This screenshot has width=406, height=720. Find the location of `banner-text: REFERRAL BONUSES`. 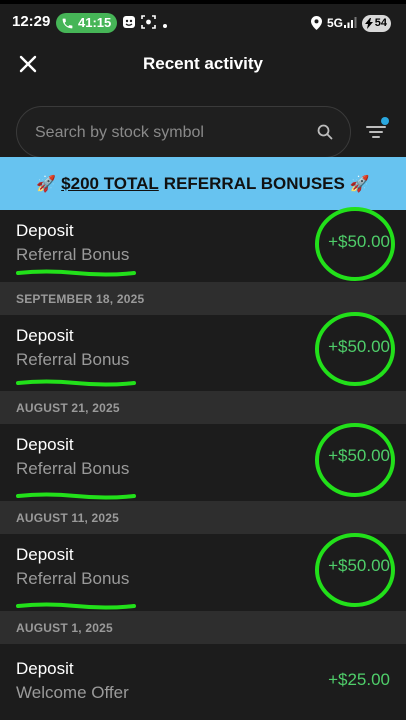

banner-text: REFERRAL BONUSES is located at coordinates (254, 183).